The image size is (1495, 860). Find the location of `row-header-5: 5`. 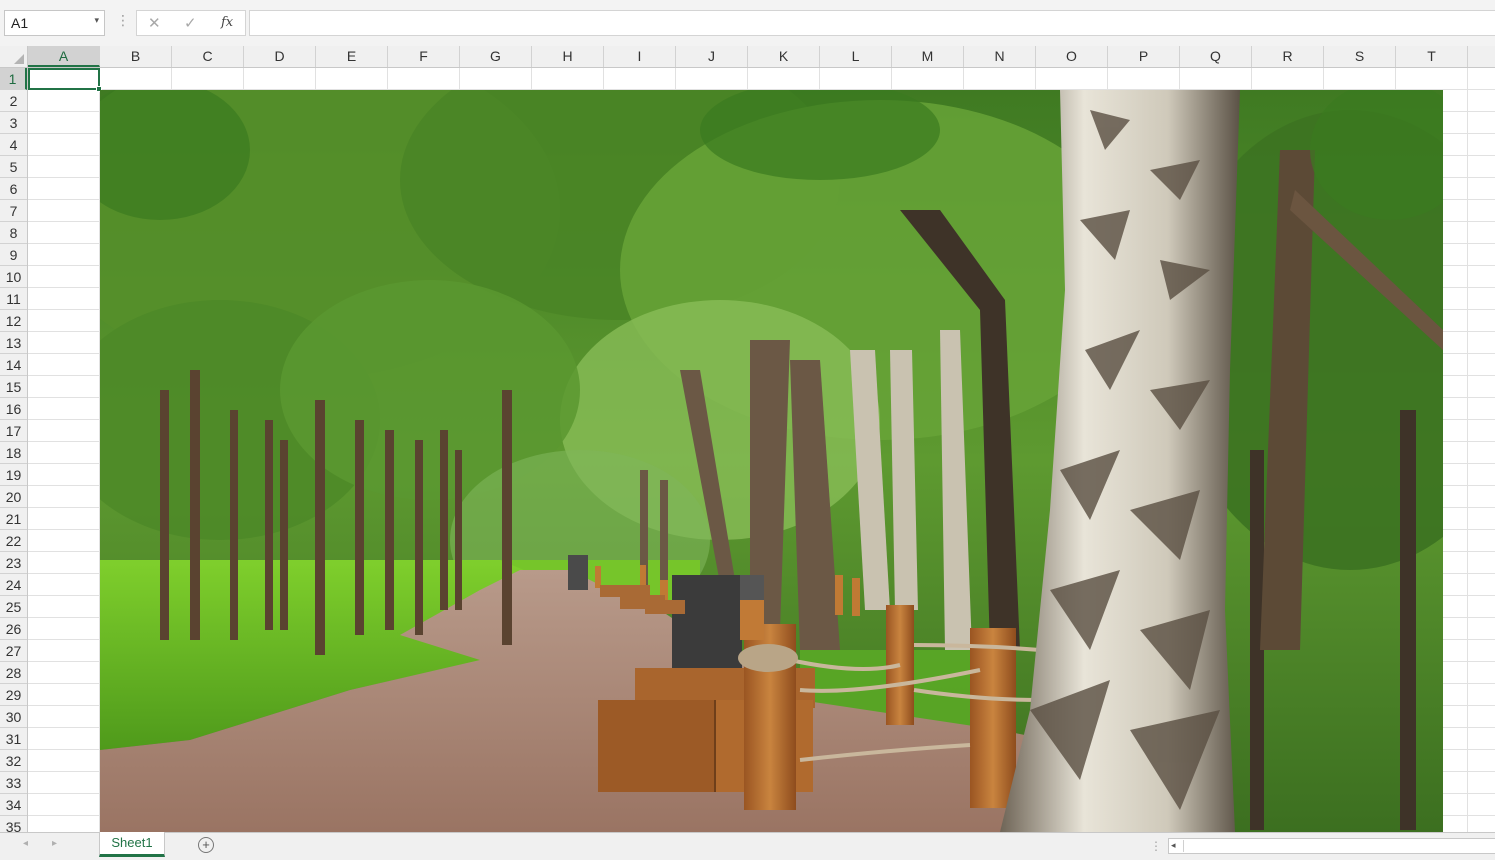

row-header-5: 5 is located at coordinates (13, 167).